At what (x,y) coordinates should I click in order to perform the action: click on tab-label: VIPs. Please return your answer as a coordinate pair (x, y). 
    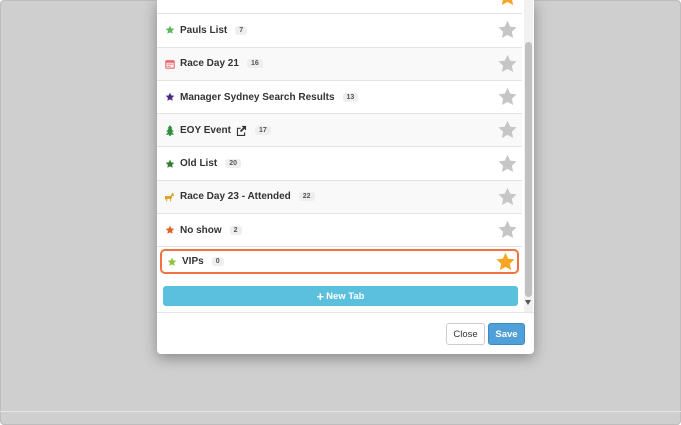
    Looking at the image, I should click on (193, 262).